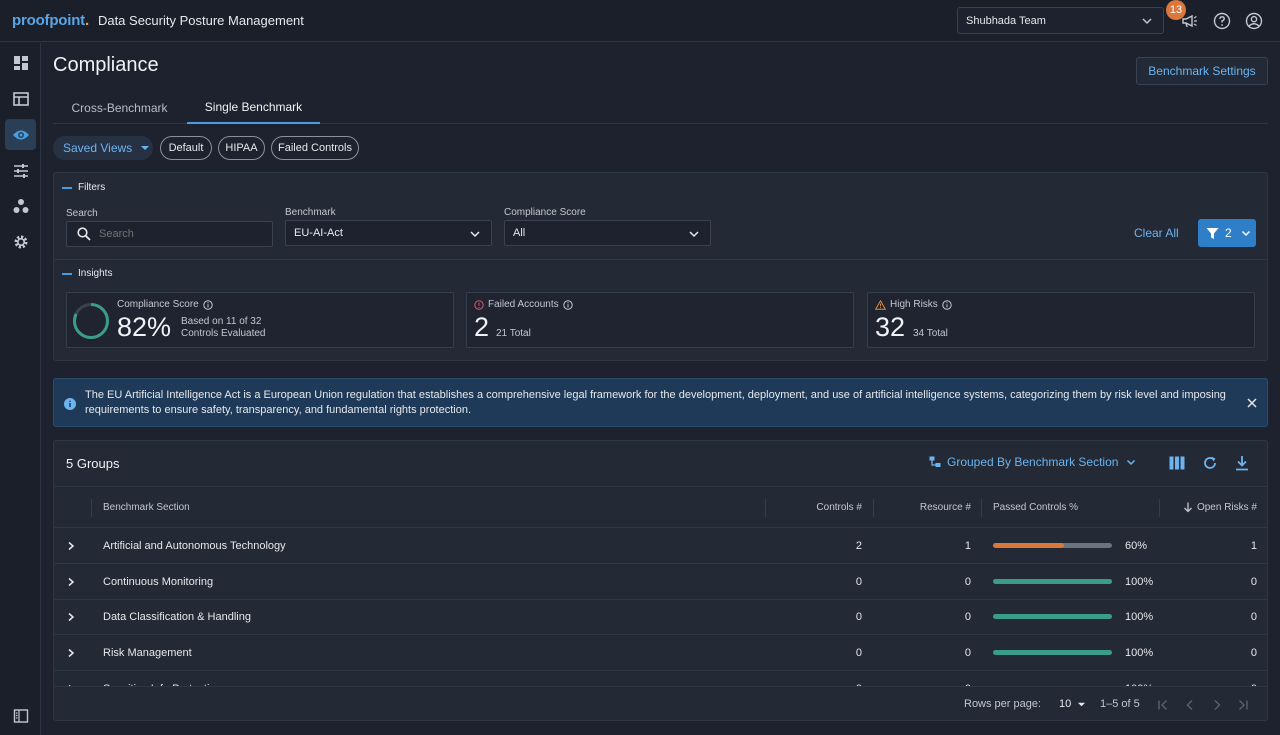 The image size is (1280, 735). I want to click on help-icon, so click(1222, 21).